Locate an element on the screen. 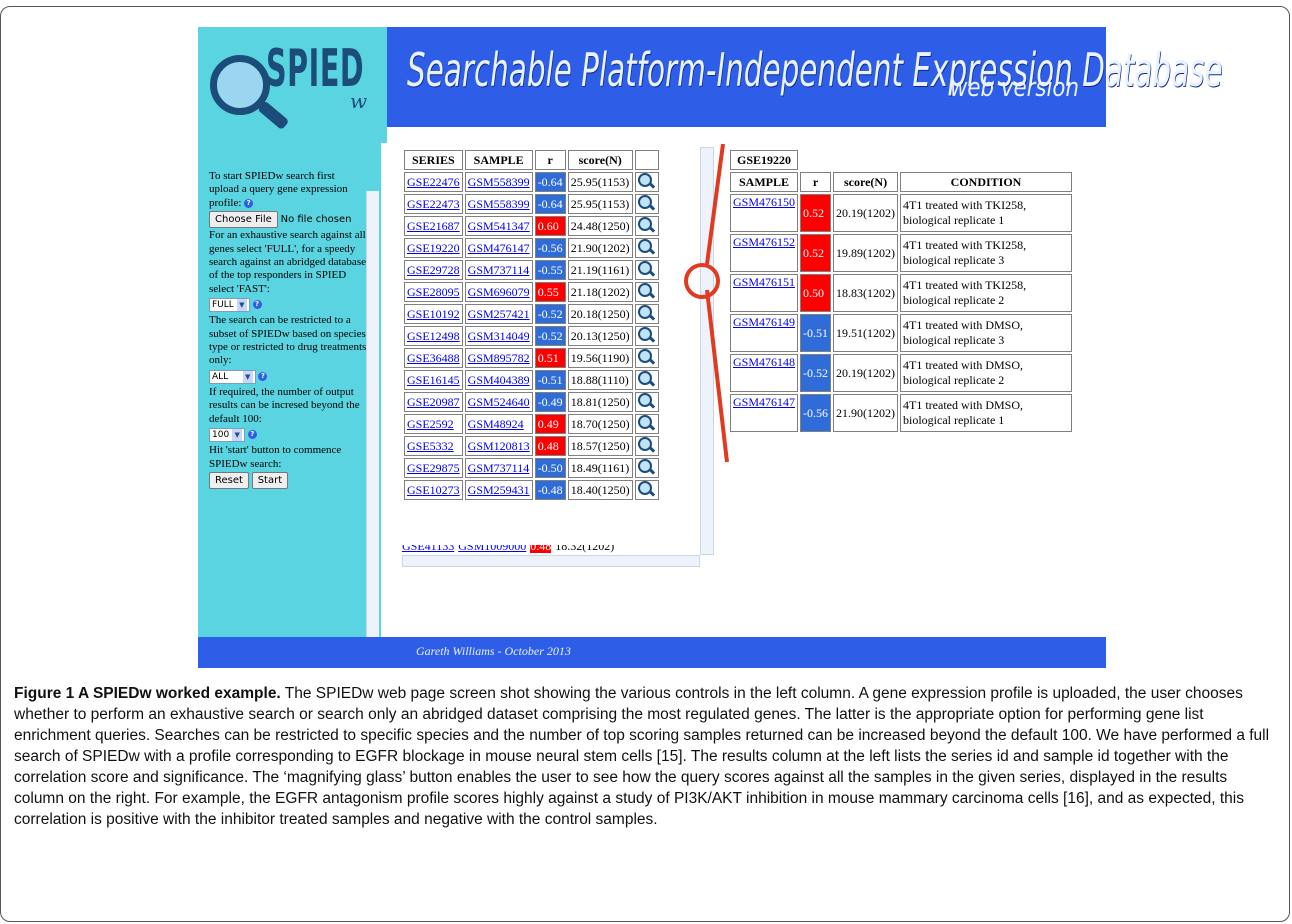 Image resolution: width=1292 pixels, height=924 pixels. series-link: GSE21687 is located at coordinates (433, 226).